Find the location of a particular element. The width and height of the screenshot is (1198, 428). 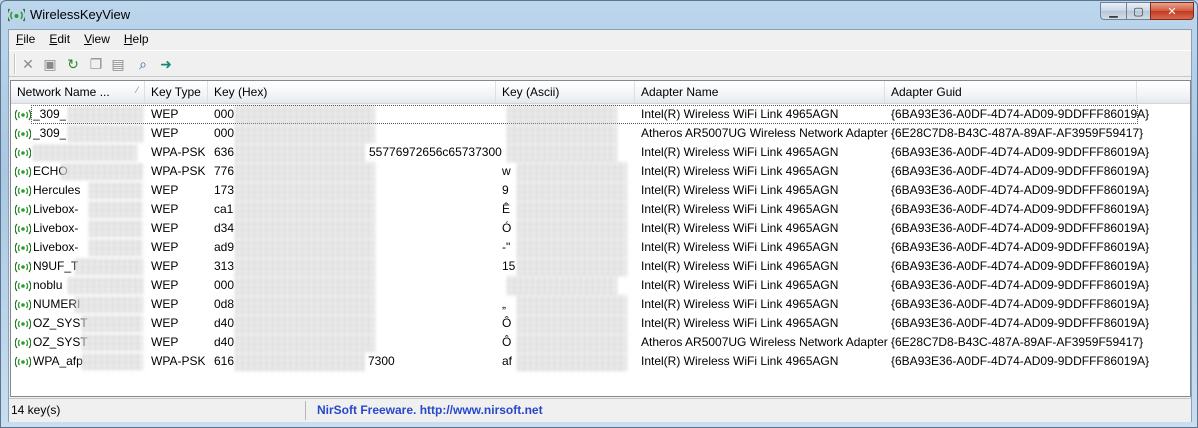

maximize-button: ▢ is located at coordinates (1138, 11).